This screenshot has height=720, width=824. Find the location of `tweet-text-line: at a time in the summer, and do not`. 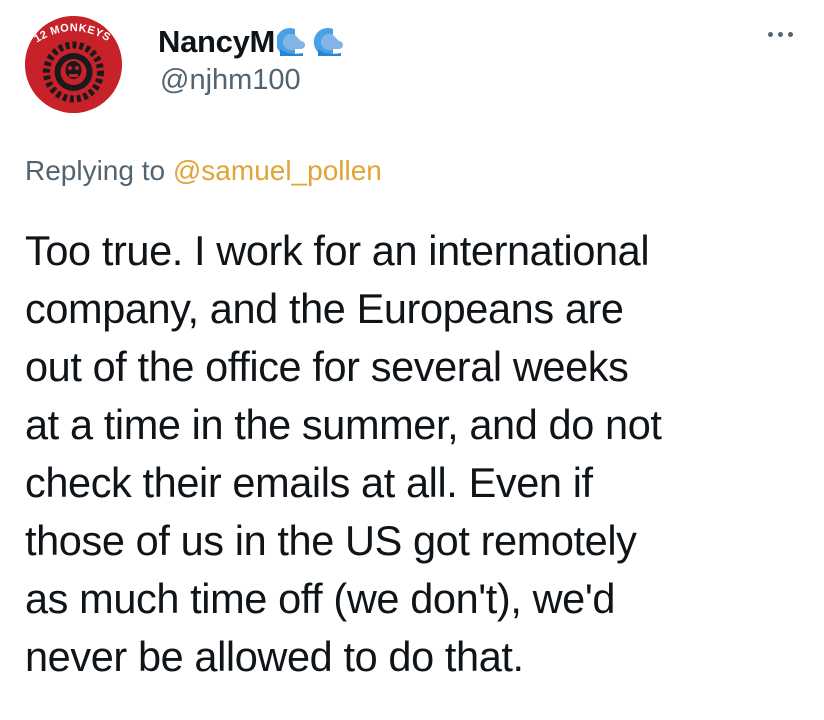

tweet-text-line: at a time in the summer, and do not is located at coordinates (343, 424).